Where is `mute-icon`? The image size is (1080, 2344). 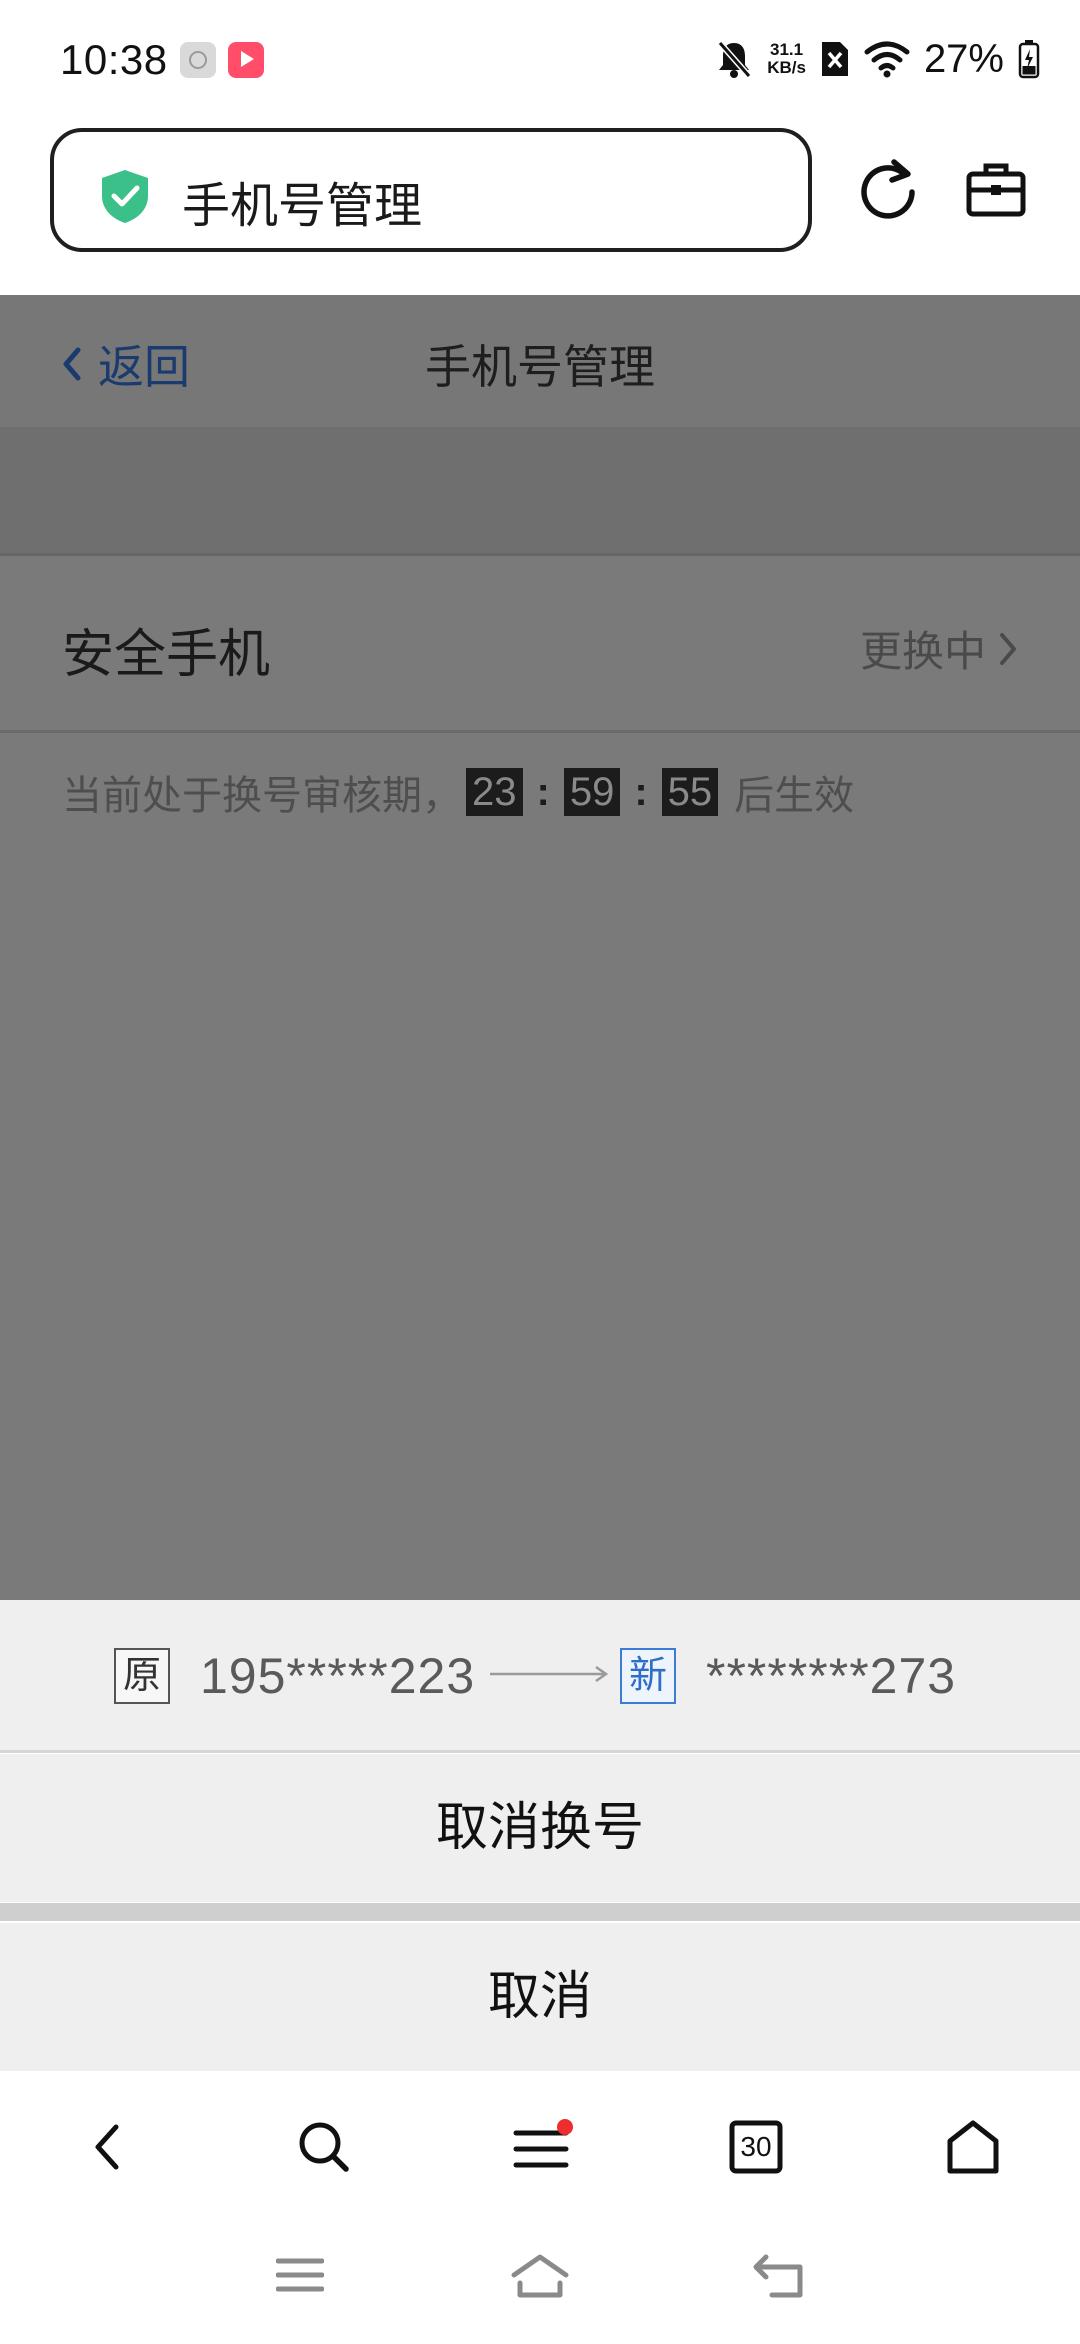 mute-icon is located at coordinates (734, 59).